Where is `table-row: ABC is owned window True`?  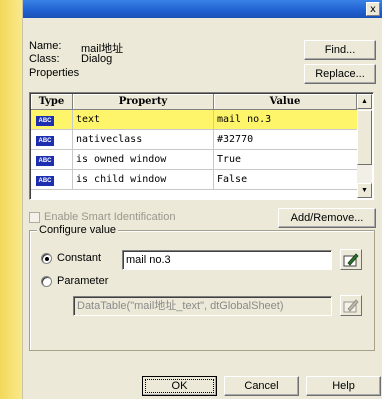
table-row: ABC is owned window True is located at coordinates (194, 160).